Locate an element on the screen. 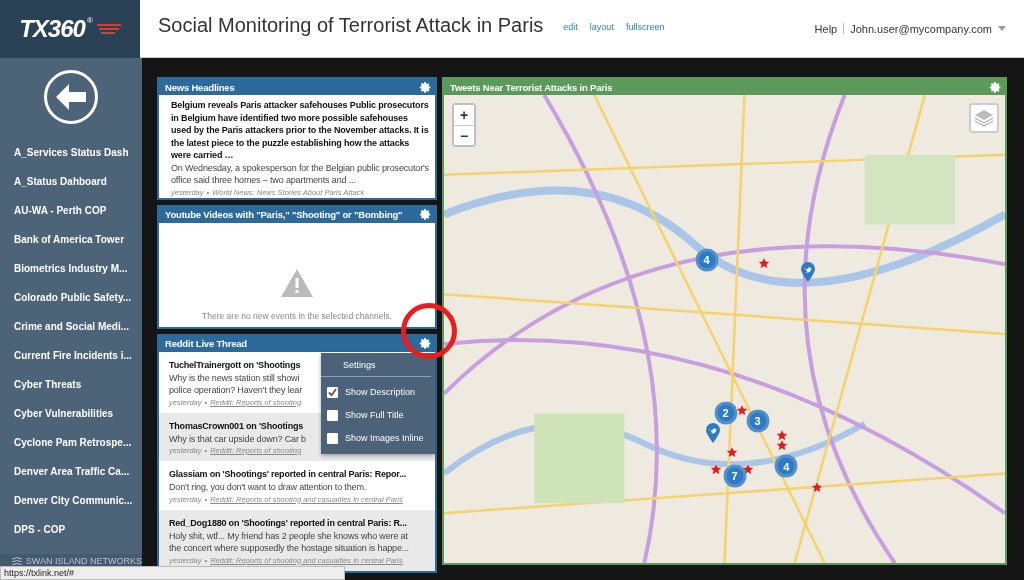  user-menu: John.user@mycompany.com is located at coordinates (921, 28).